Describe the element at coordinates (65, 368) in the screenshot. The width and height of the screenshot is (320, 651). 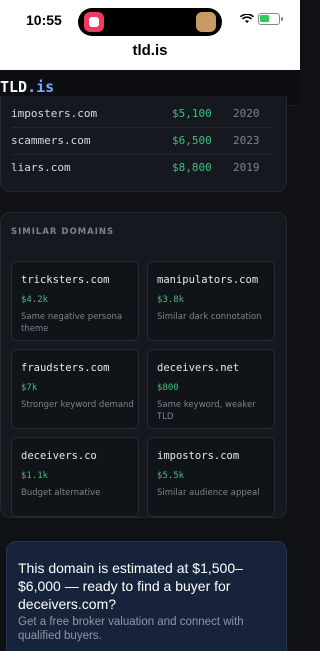
I see `similar-domain-name: fraudsters.com` at that location.